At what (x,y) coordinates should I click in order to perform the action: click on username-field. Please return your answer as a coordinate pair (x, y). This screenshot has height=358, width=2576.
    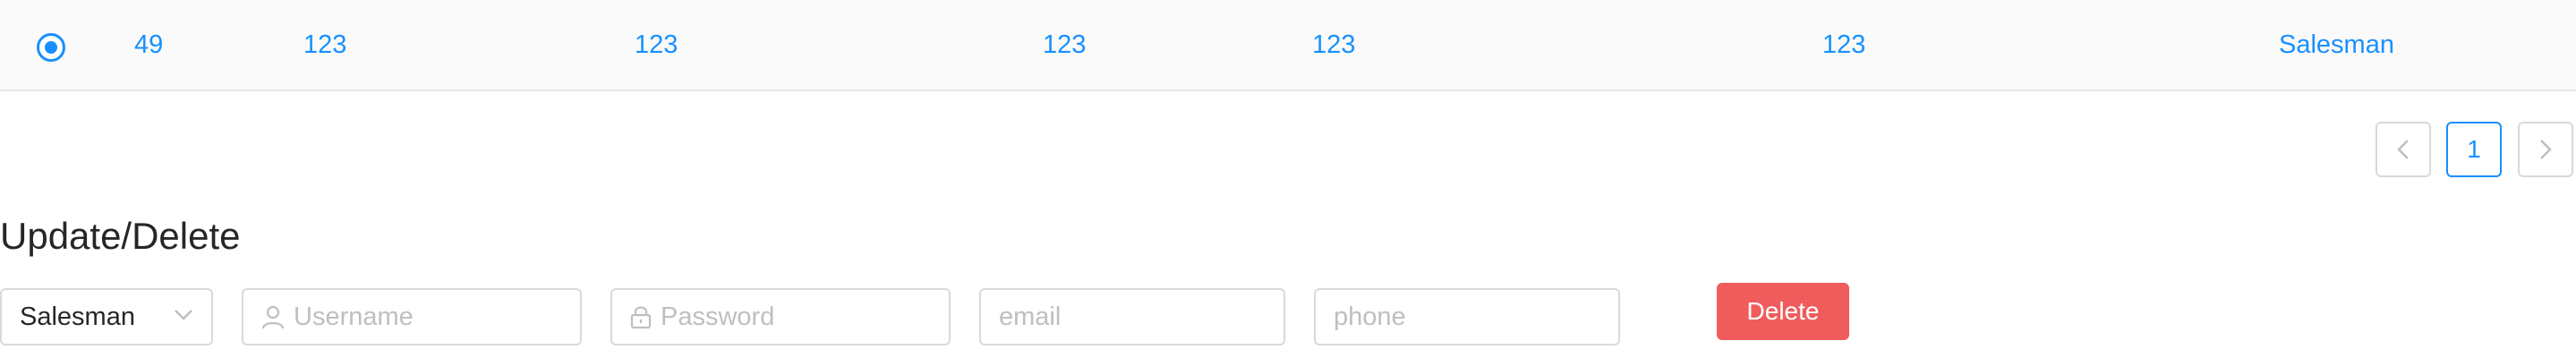
    Looking at the image, I should click on (412, 316).